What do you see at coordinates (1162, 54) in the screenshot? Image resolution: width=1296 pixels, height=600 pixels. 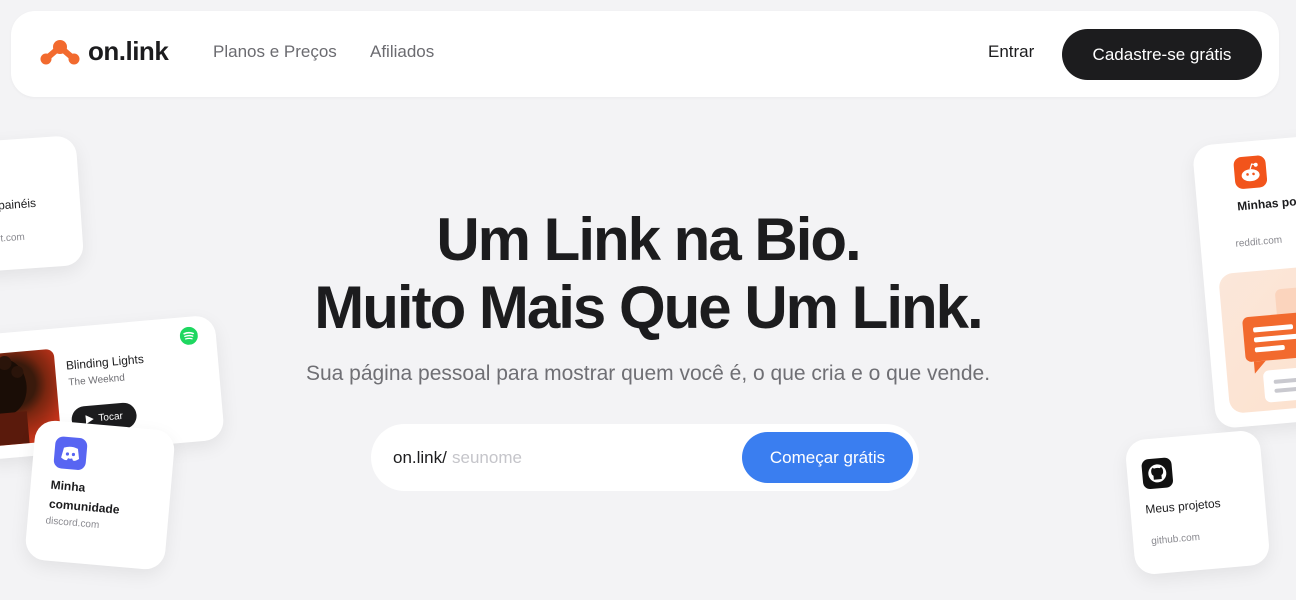 I see `signup-button: Cadastre-se grátis` at bounding box center [1162, 54].